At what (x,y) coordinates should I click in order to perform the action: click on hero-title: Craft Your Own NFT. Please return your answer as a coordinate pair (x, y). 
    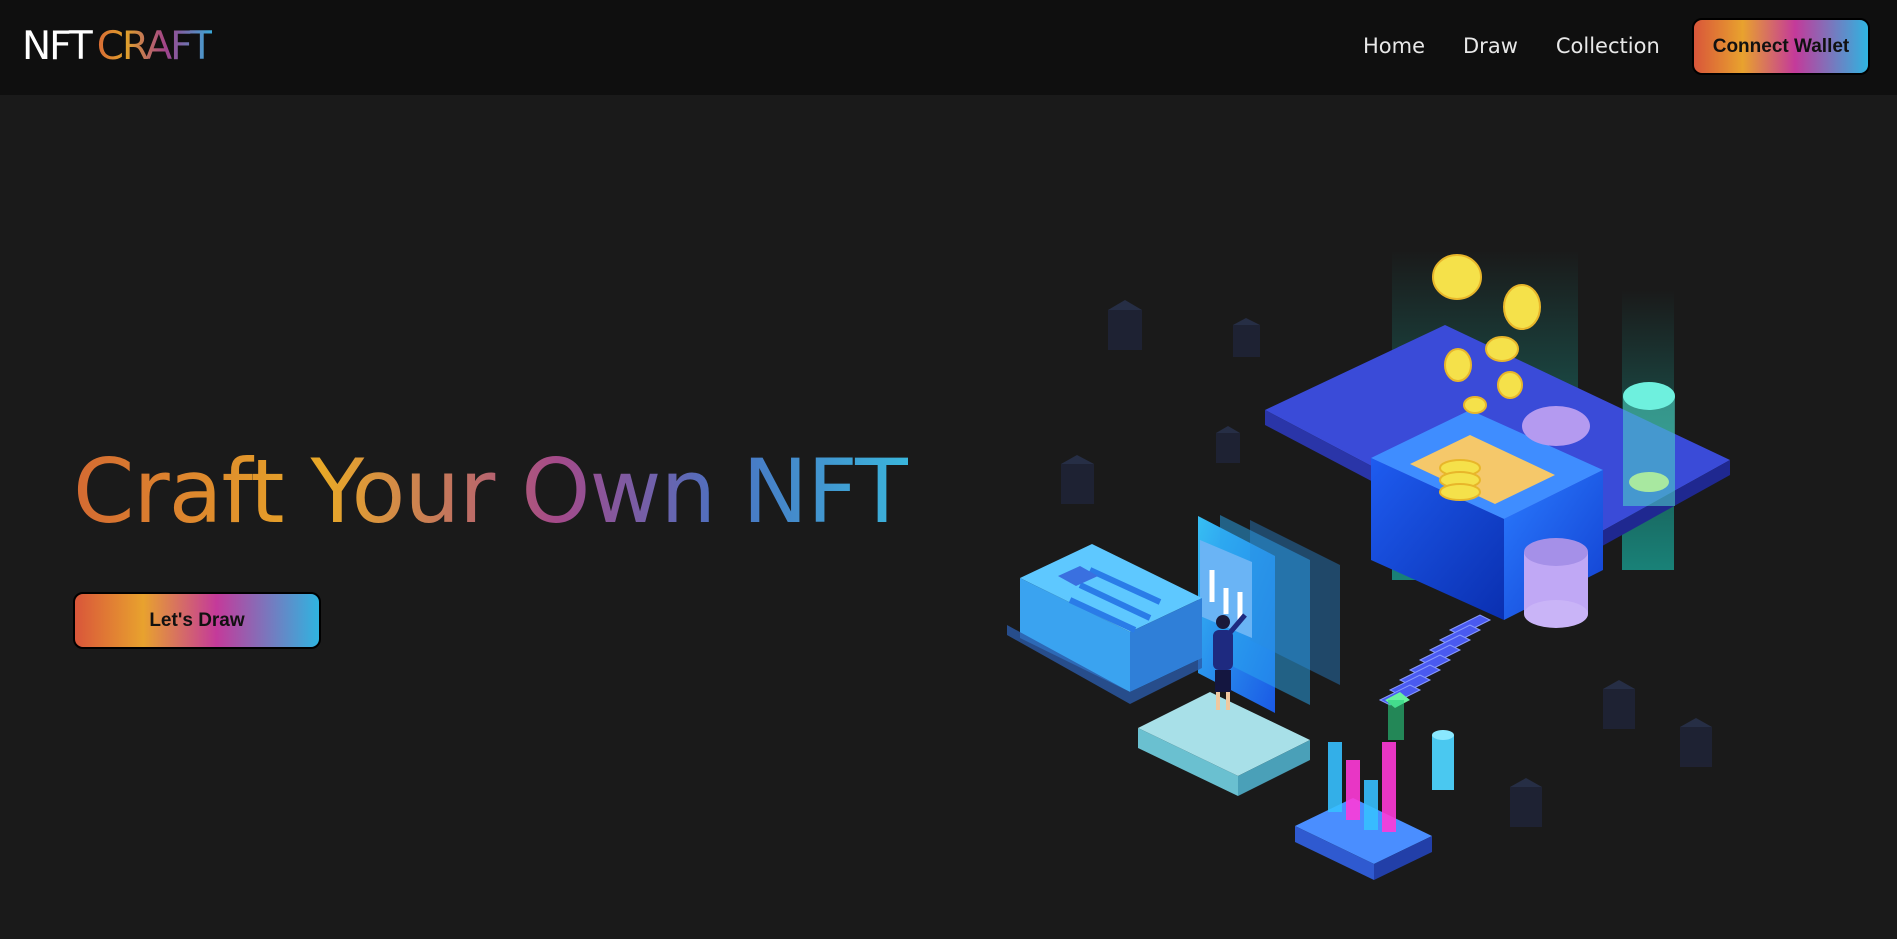
    Looking at the image, I should click on (491, 491).